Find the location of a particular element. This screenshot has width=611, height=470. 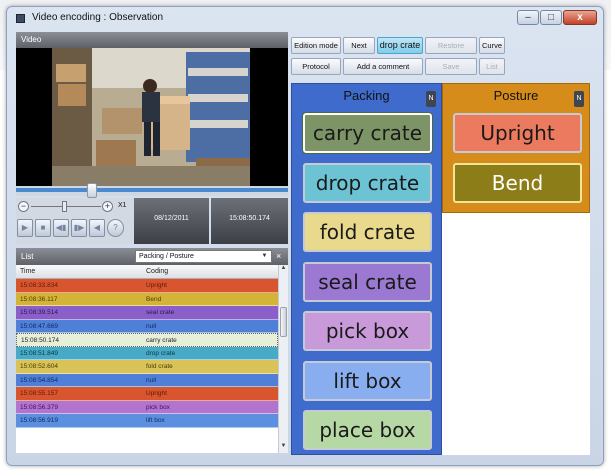

list-header: List Packing / Posture ▼ × is located at coordinates (152, 256).